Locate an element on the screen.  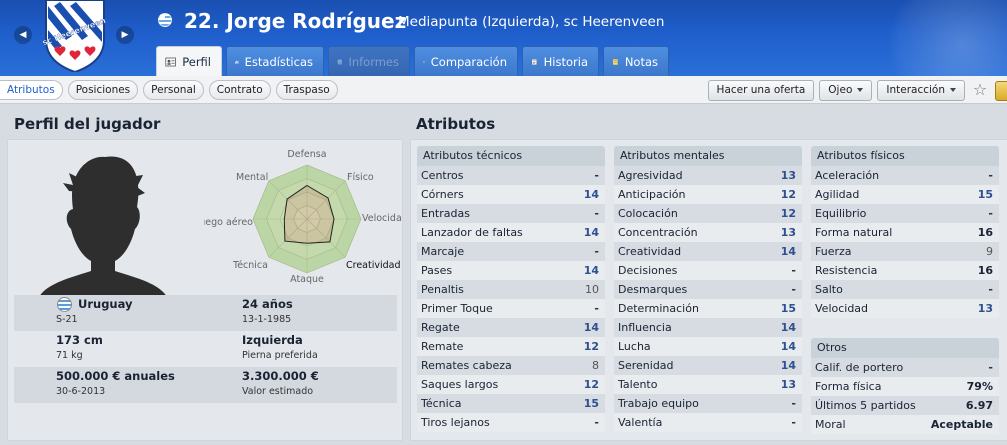
technical-attribute-row: Entradas - is located at coordinates (511, 213).